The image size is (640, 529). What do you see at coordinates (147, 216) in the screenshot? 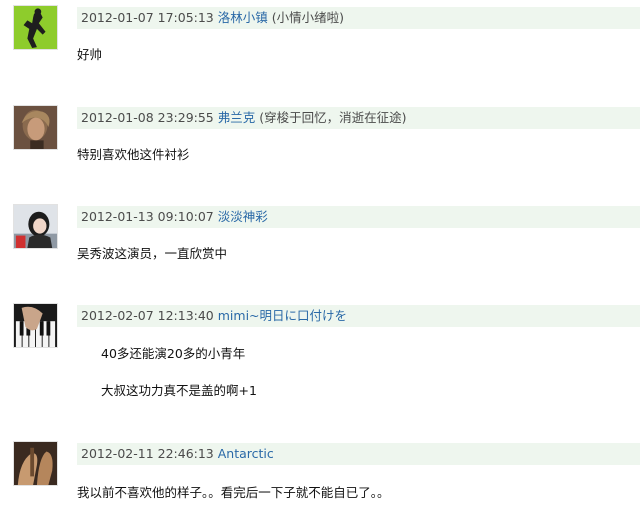
I see `comment-time: 2012-01-13 09:10:07` at bounding box center [147, 216].